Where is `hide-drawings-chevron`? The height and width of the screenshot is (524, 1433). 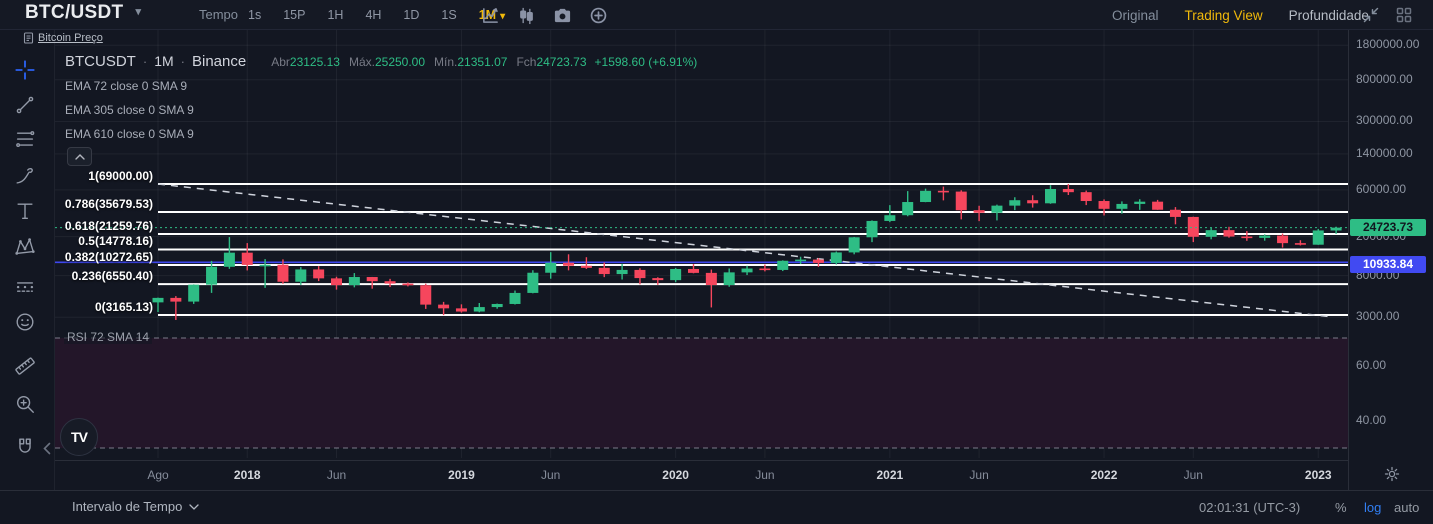
hide-drawings-chevron is located at coordinates (47, 450).